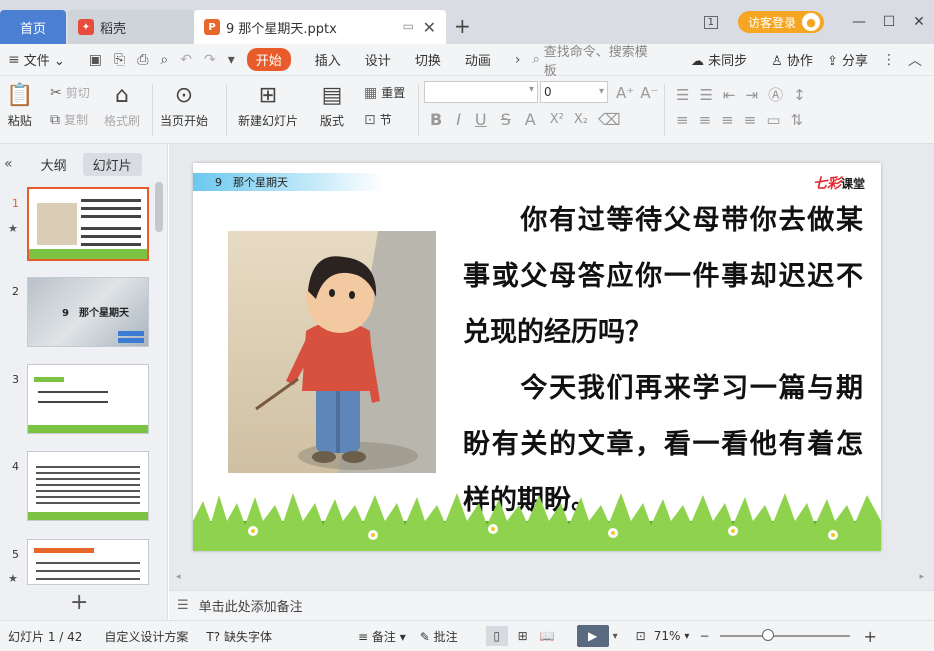  I want to click on column-icon: ⇅, so click(802, 120).